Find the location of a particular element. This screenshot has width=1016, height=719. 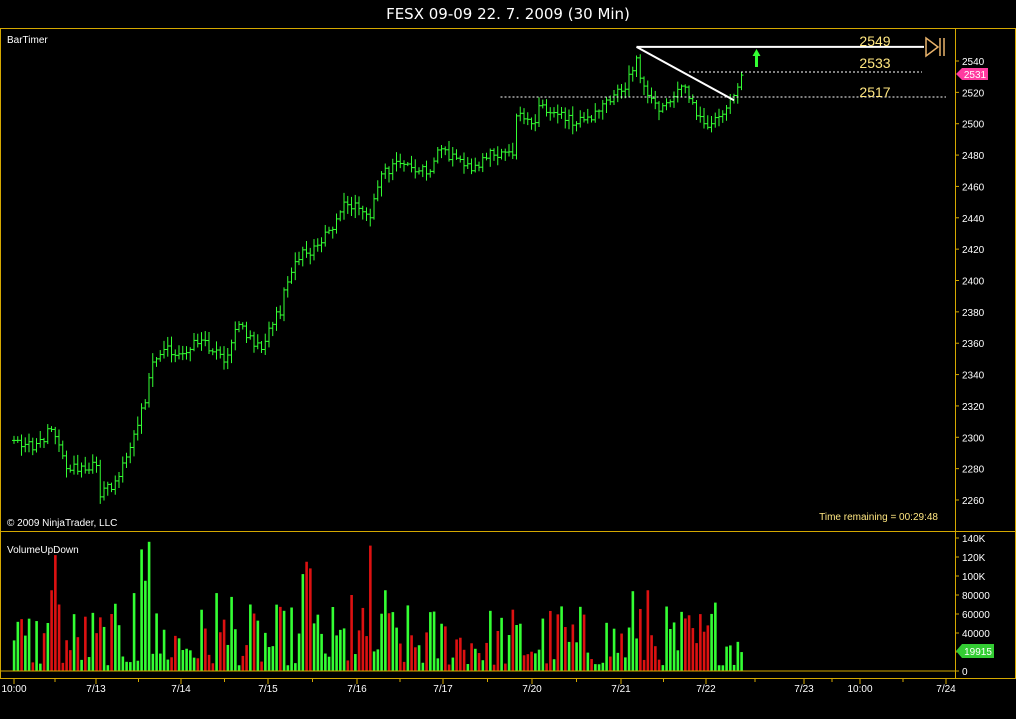

price-tick-label: 2520 is located at coordinates (973, 93).